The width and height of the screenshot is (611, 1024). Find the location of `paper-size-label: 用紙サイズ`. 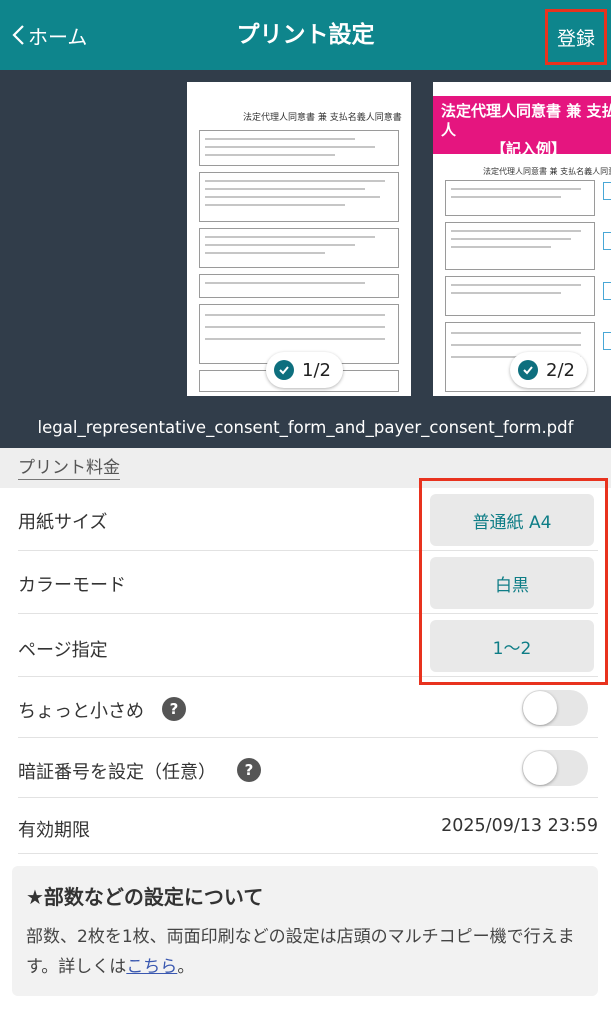

paper-size-label: 用紙サイズ is located at coordinates (63, 522).